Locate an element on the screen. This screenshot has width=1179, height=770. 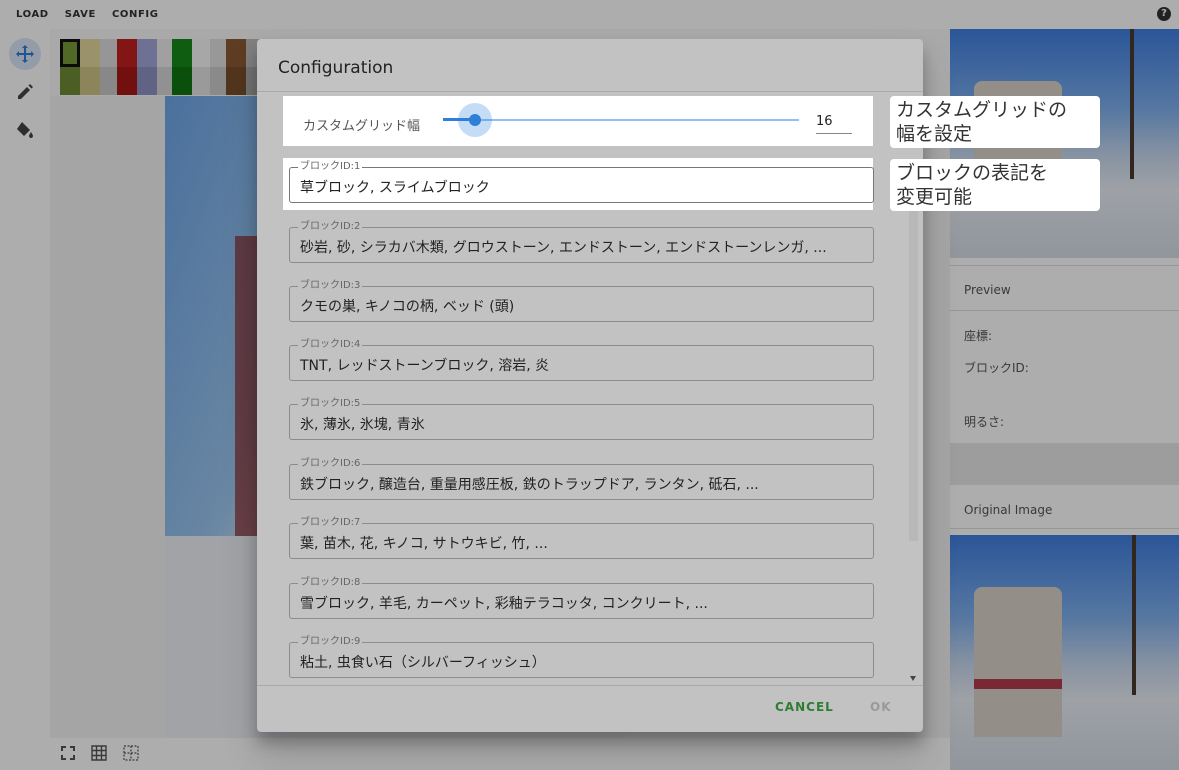
custom-grid-label: カスタムグリッド幅 is located at coordinates (362, 126).